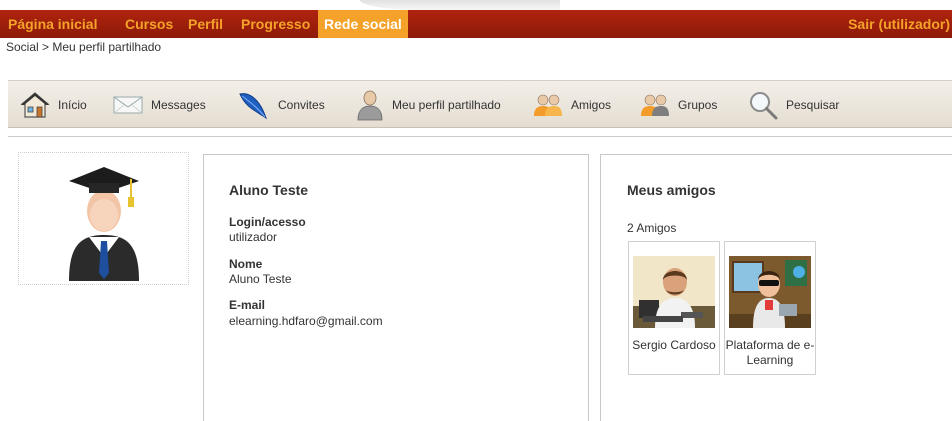 The image size is (952, 421). I want to click on magnifier-icon, so click(764, 106).